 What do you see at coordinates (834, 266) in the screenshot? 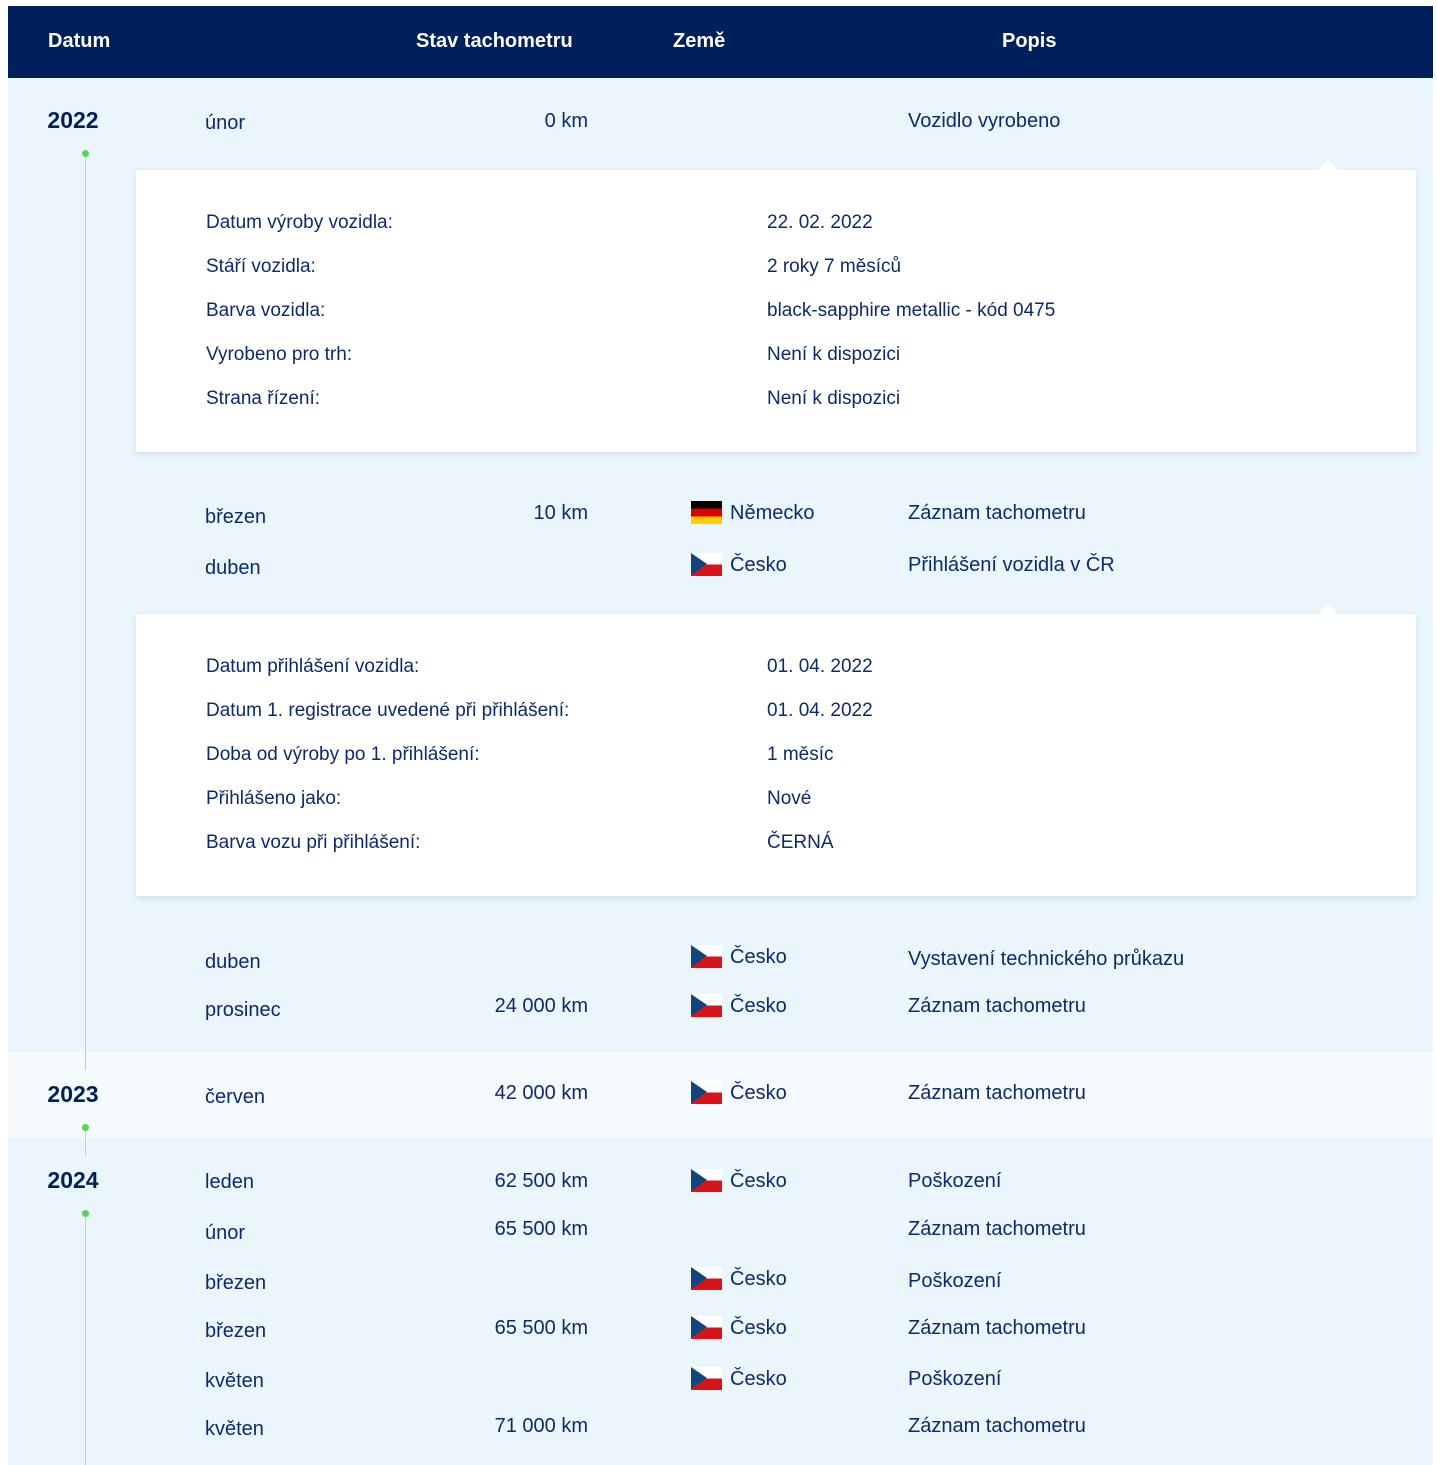
I see `detail-value: 2 roky 7 měsíců` at bounding box center [834, 266].